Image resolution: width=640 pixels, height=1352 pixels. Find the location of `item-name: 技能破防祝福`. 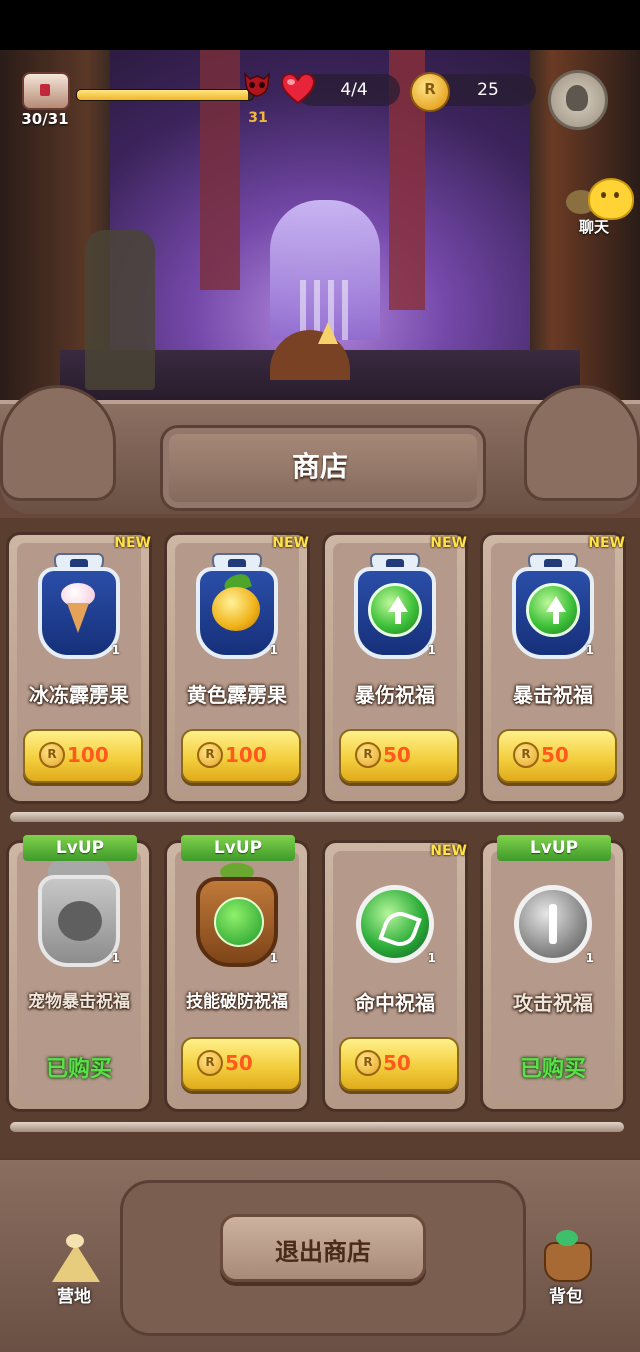

item-name: 技能破防祝福 is located at coordinates (237, 1002).